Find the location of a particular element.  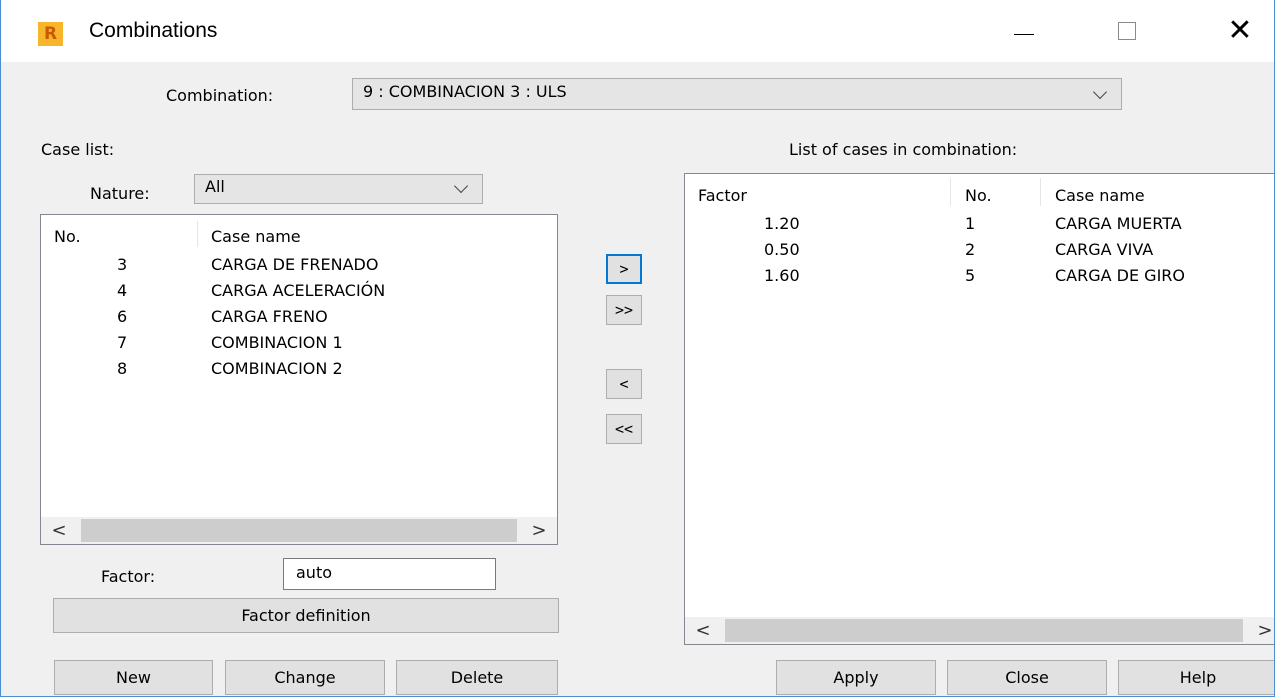

close-icon: ✕ is located at coordinates (1240, 30).